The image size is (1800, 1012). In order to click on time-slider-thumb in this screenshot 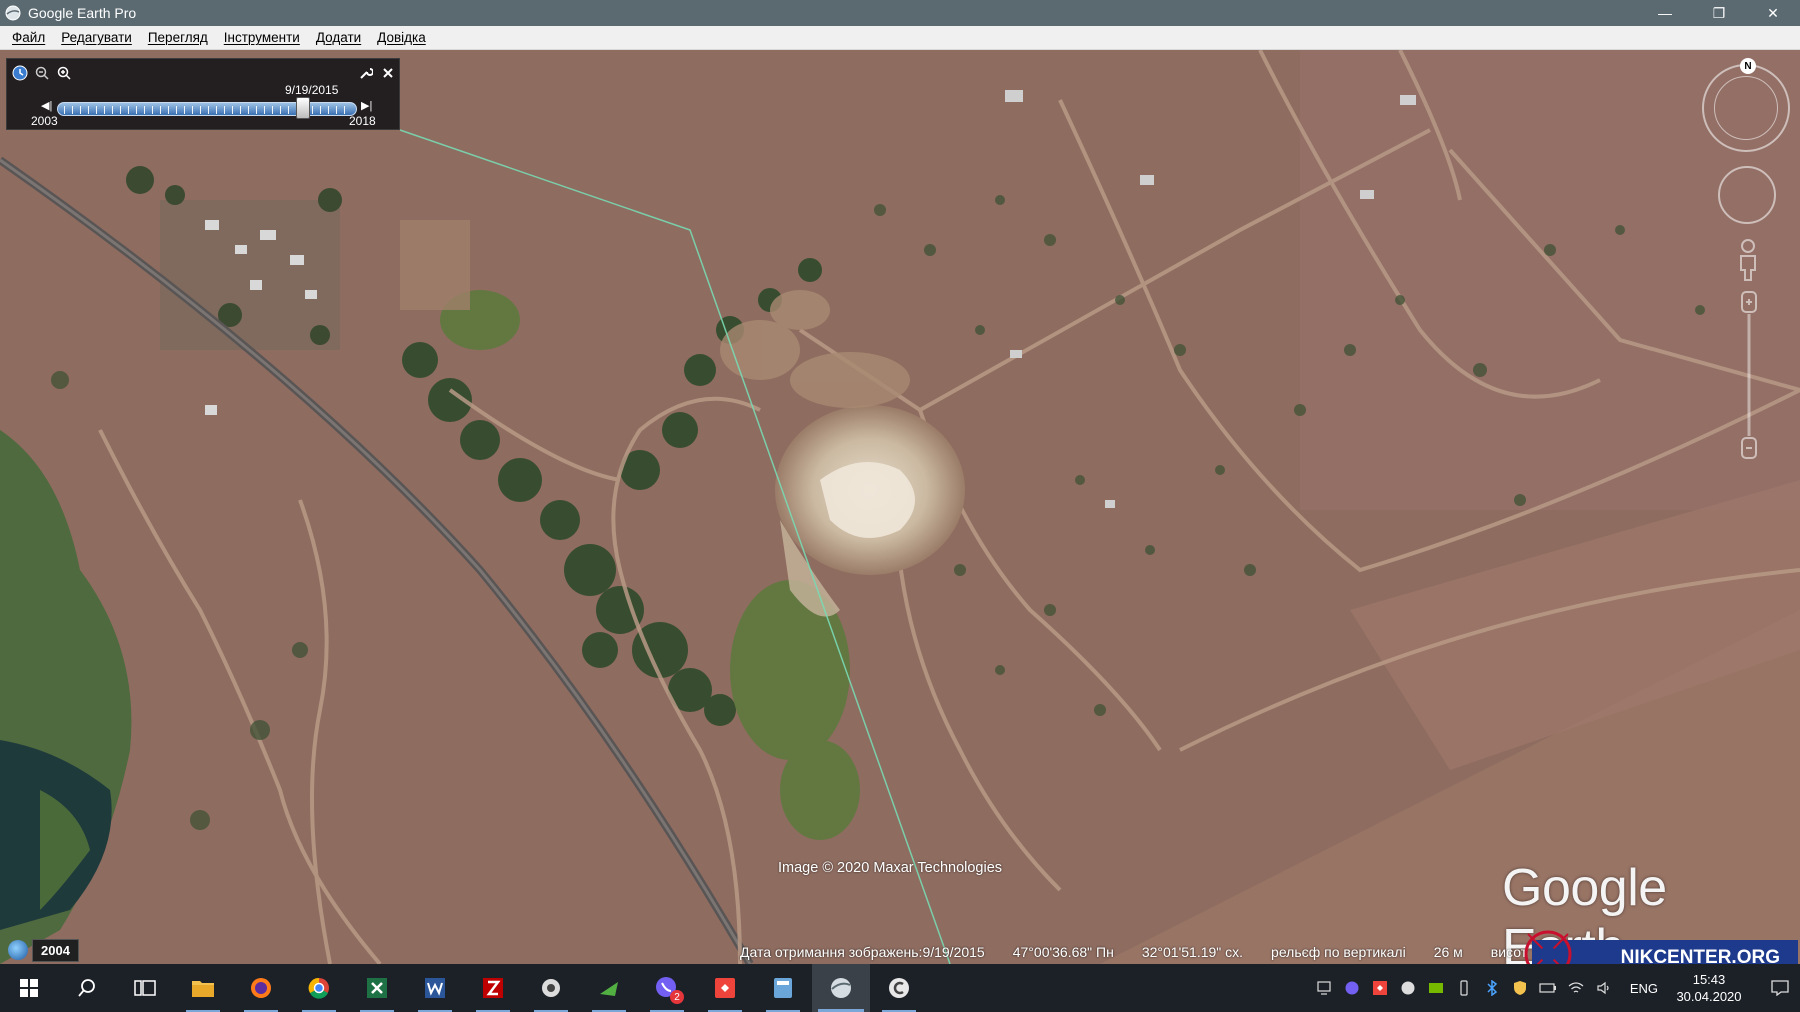, I will do `click(303, 108)`.